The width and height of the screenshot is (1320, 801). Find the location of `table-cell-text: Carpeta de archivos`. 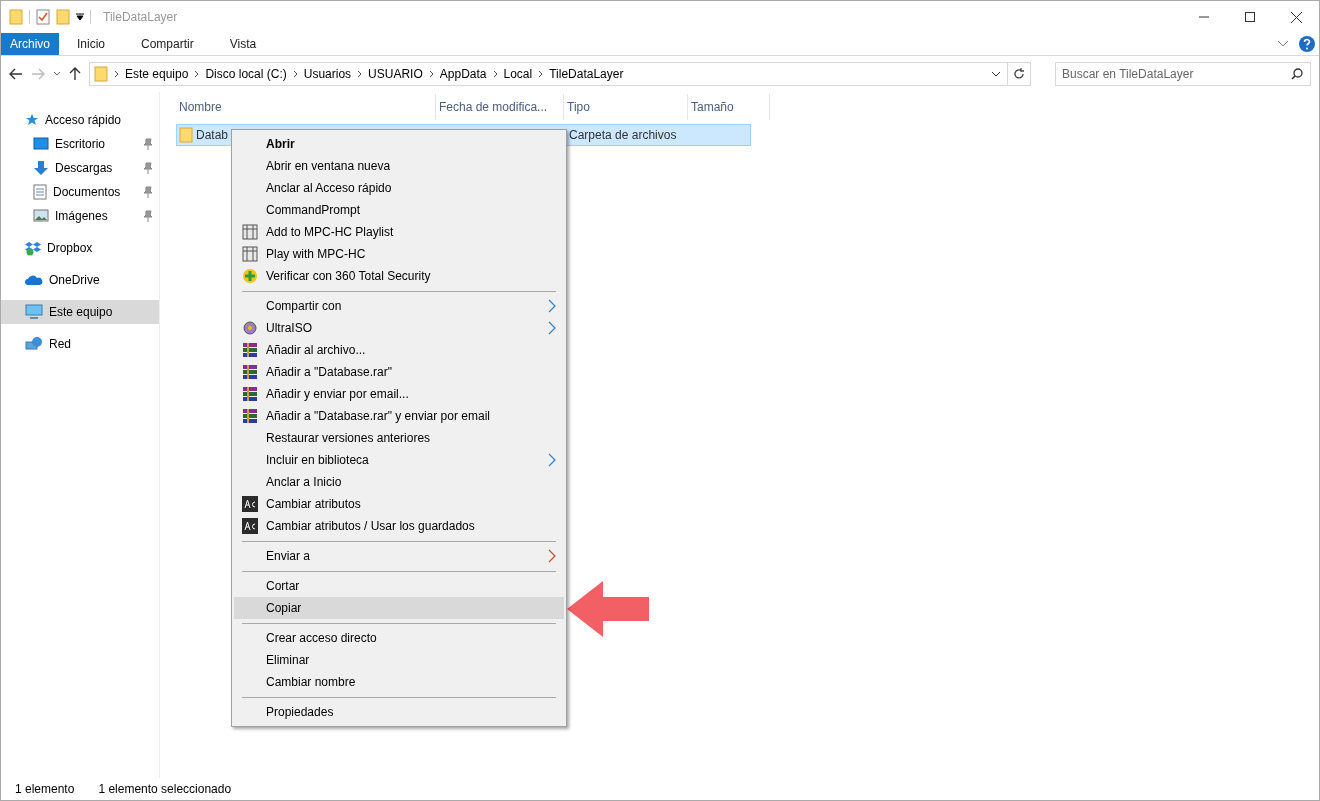

table-cell-text: Carpeta de archivos is located at coordinates (623, 135).